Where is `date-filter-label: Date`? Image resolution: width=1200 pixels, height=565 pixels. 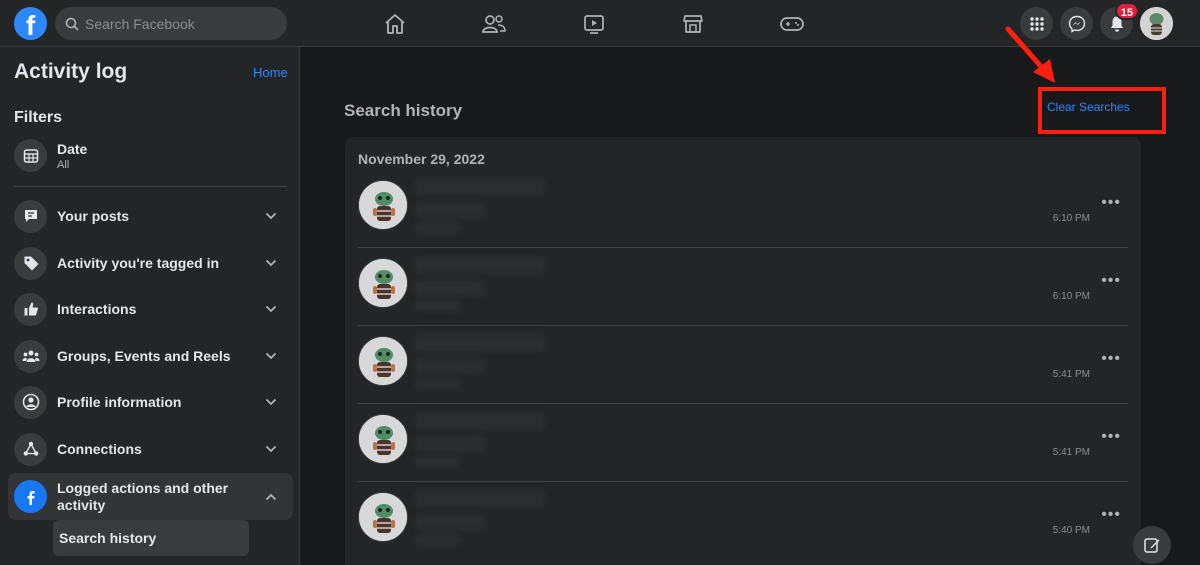
date-filter-label: Date is located at coordinates (72, 148).